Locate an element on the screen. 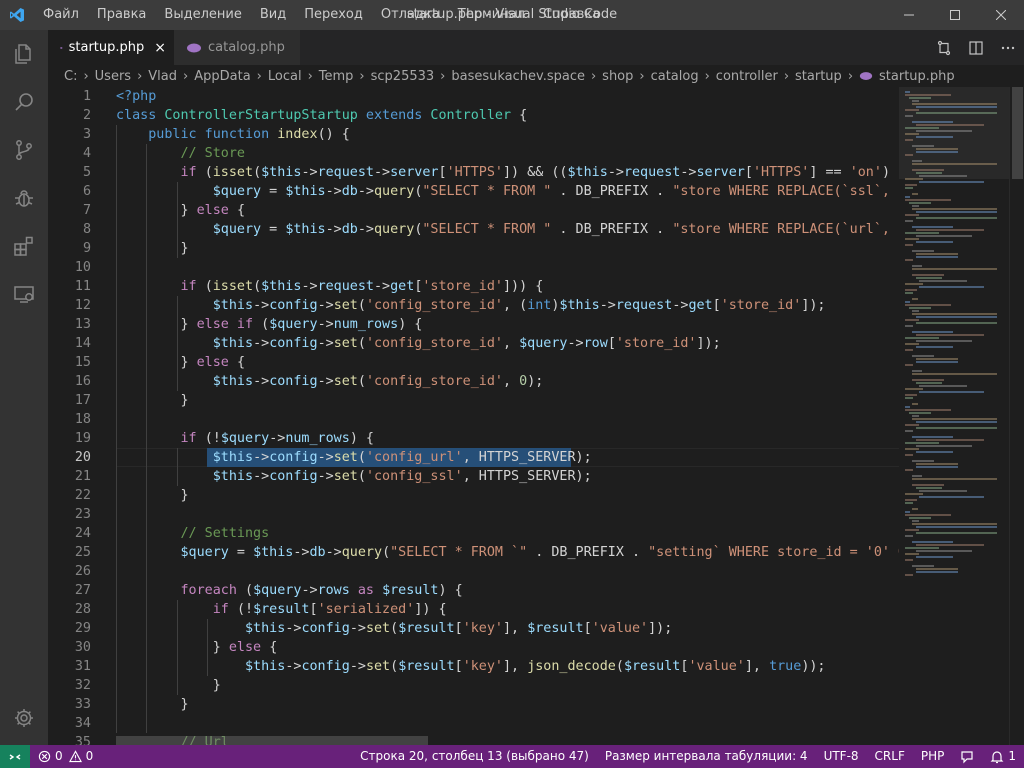 This screenshot has height=768, width=1024. breadcrumb-item: scp25533 is located at coordinates (403, 76).